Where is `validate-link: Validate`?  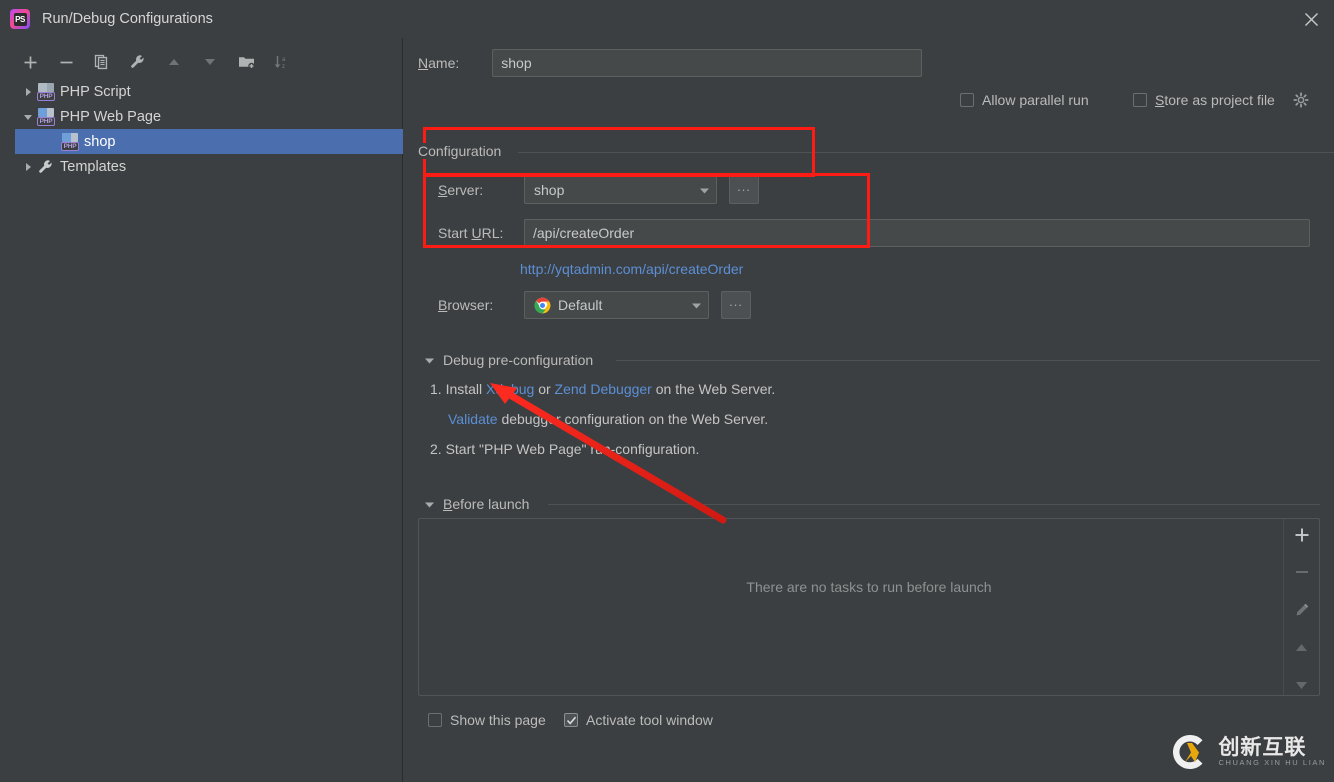
validate-link: Validate is located at coordinates (473, 419).